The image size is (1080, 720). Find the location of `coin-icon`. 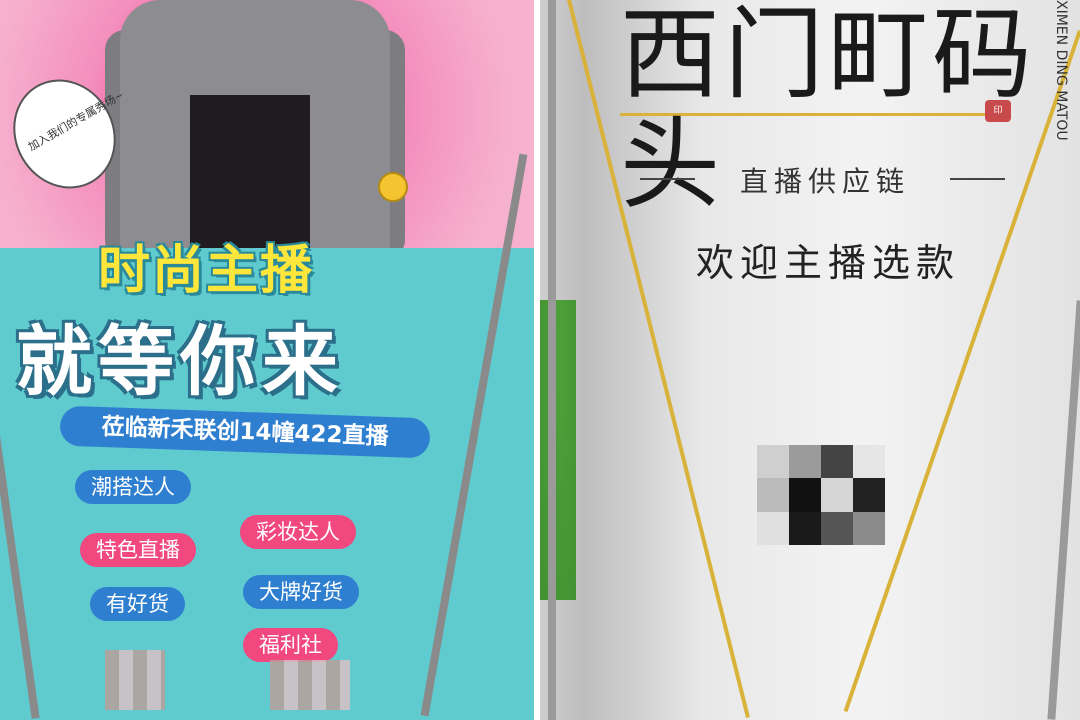

coin-icon is located at coordinates (393, 187).